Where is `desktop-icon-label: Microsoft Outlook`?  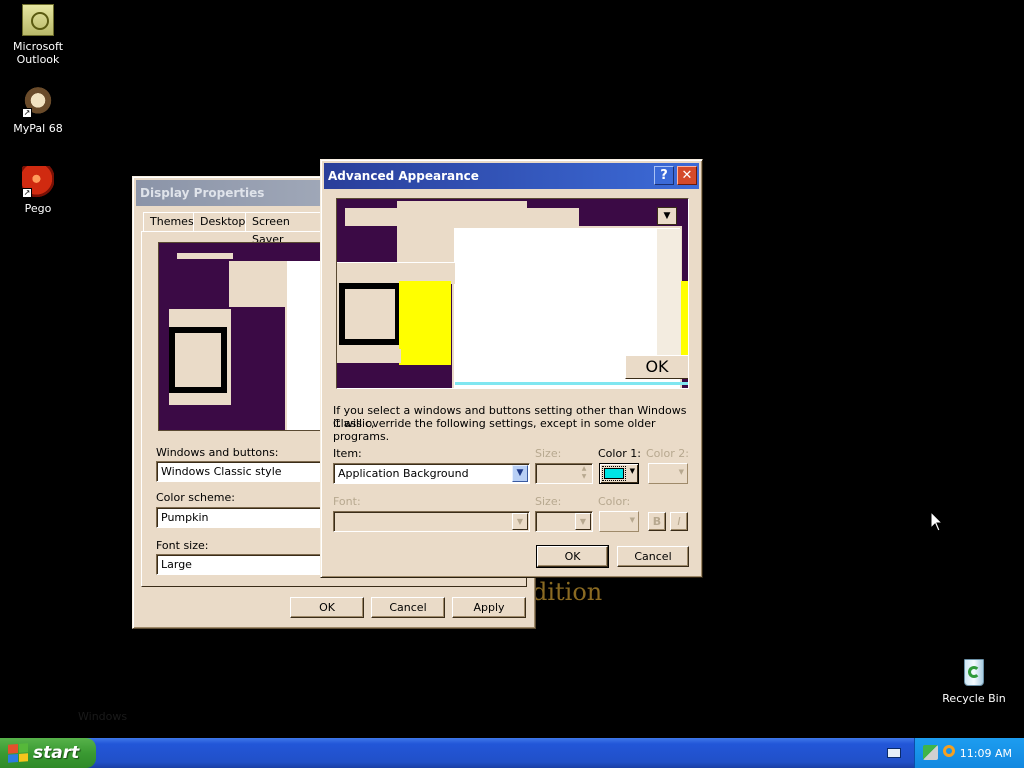
desktop-icon-label: Microsoft Outlook is located at coordinates (38, 53).